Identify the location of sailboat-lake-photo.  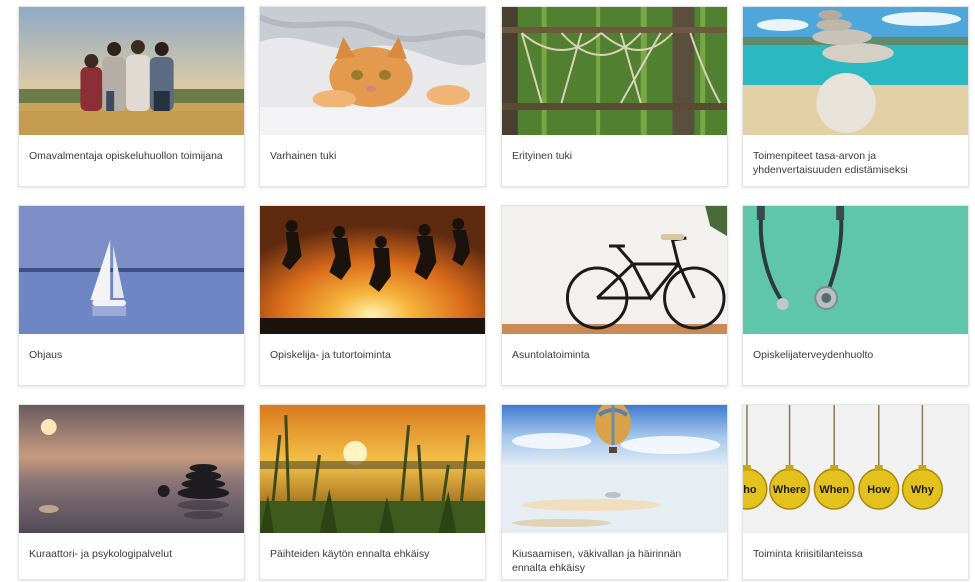
(131, 270).